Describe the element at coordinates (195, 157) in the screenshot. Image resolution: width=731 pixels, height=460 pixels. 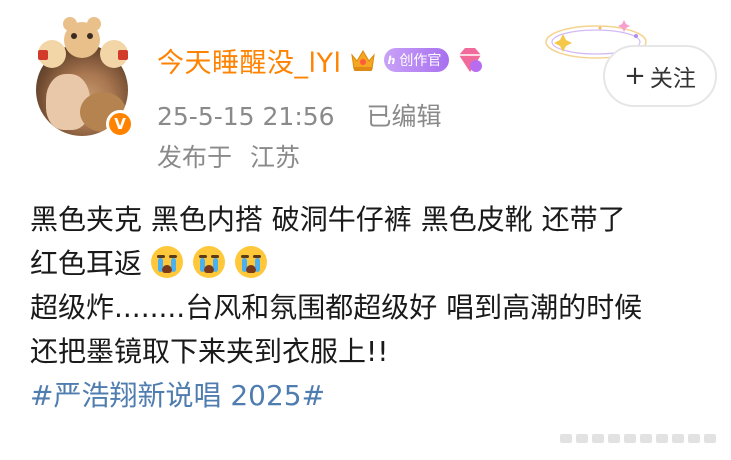
I see `location-prefix: 发布于` at that location.